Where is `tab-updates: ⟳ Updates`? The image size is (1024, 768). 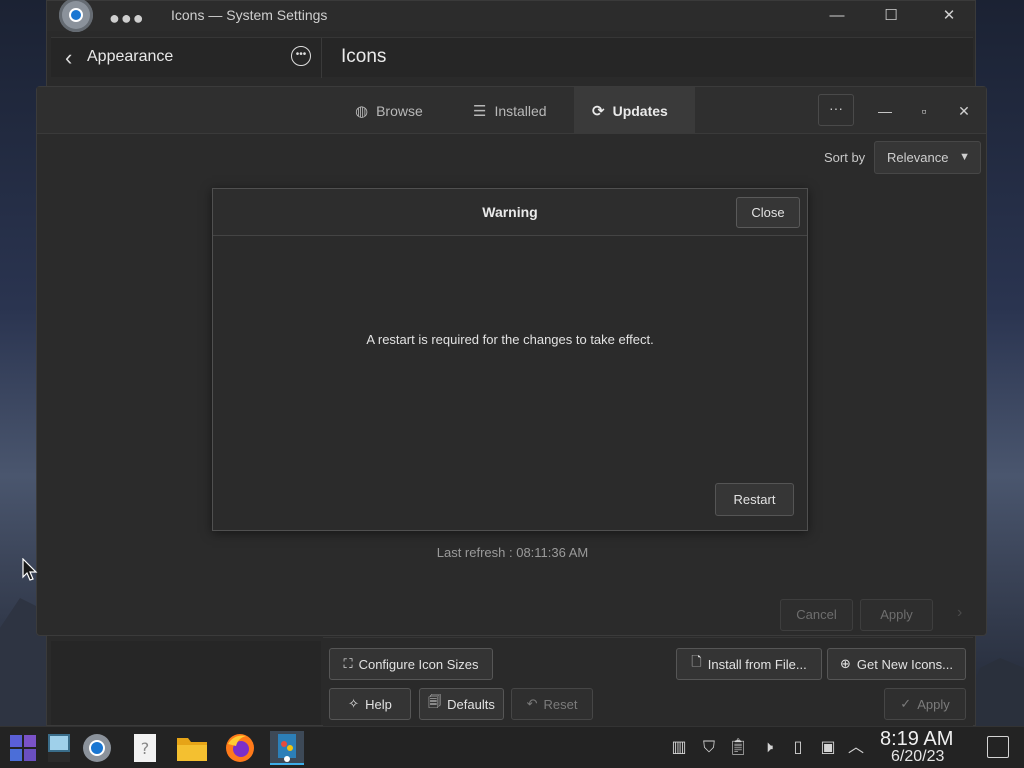
tab-updates: ⟳ Updates is located at coordinates (634, 110).